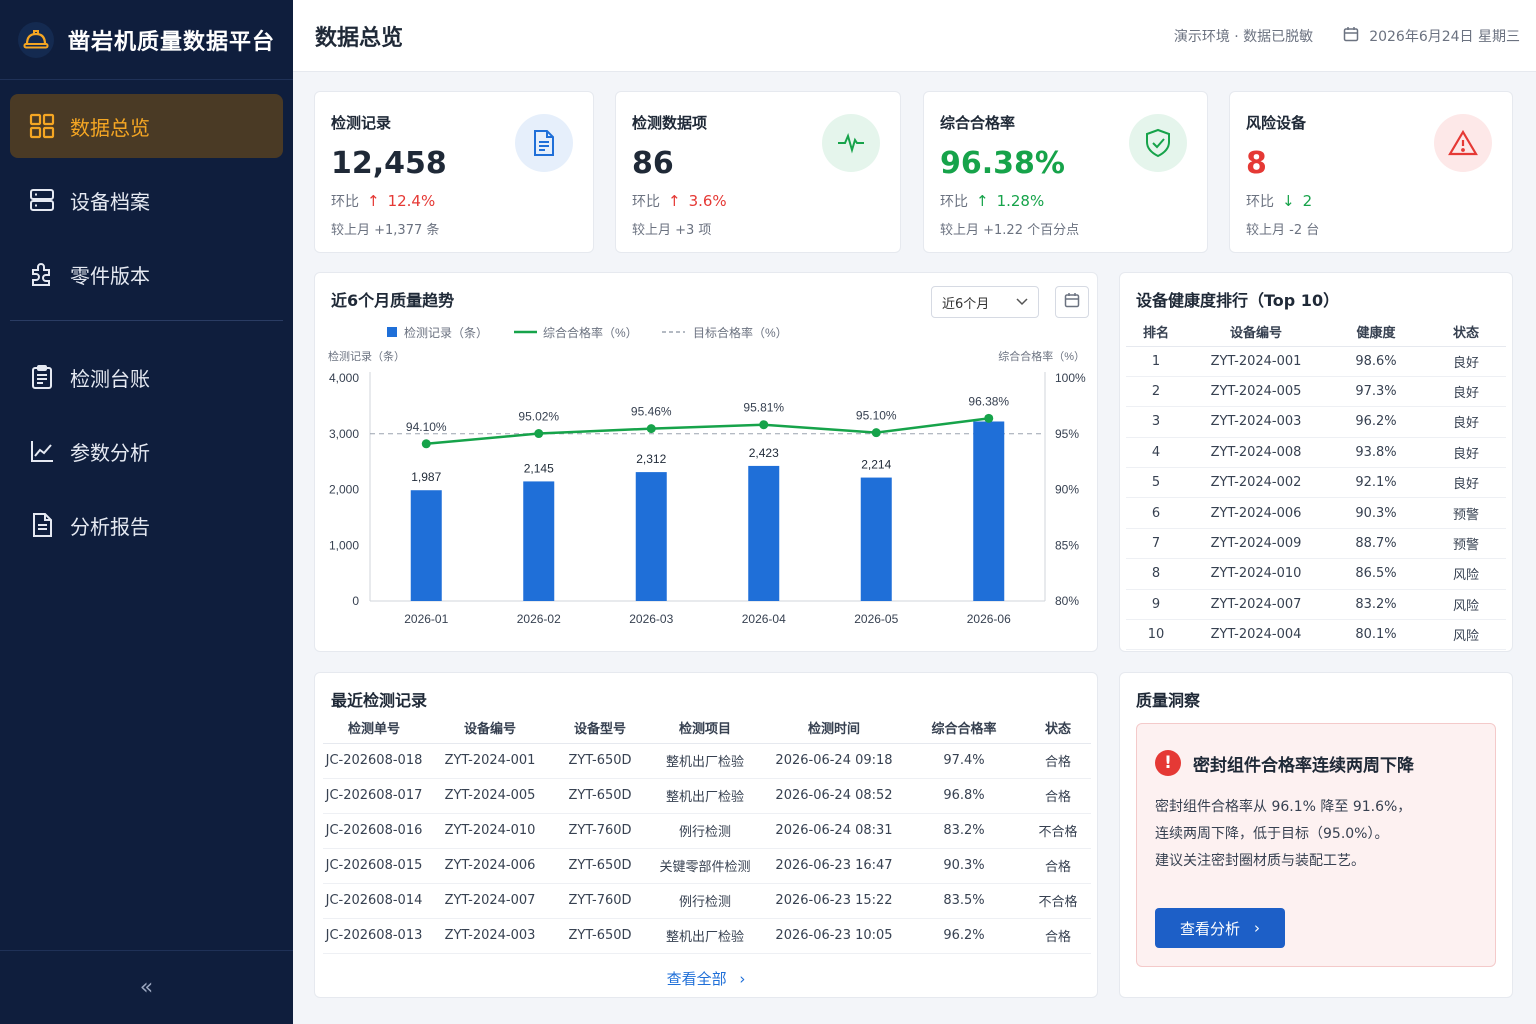 The width and height of the screenshot is (1536, 1024). What do you see at coordinates (964, 901) in the screenshot?
I see `pass-rate-cell: 83.5%` at bounding box center [964, 901].